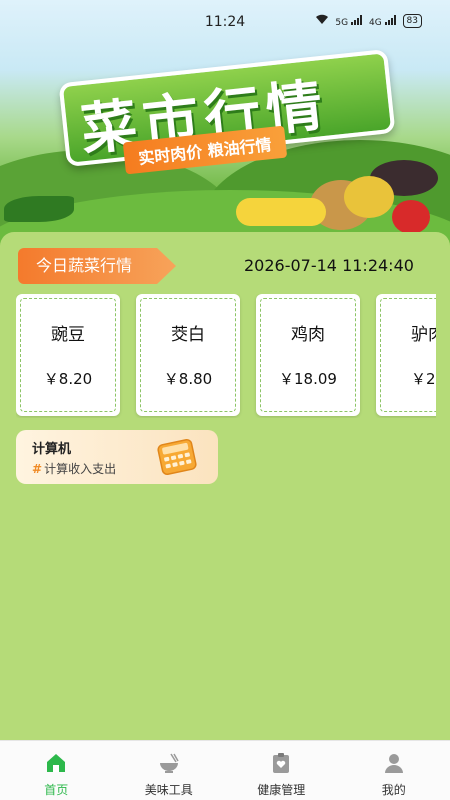 Image resolution: width=450 pixels, height=800 pixels. Describe the element at coordinates (329, 265) in the screenshot. I see `current-datetime: 2026-07-14 11:24:40` at that location.